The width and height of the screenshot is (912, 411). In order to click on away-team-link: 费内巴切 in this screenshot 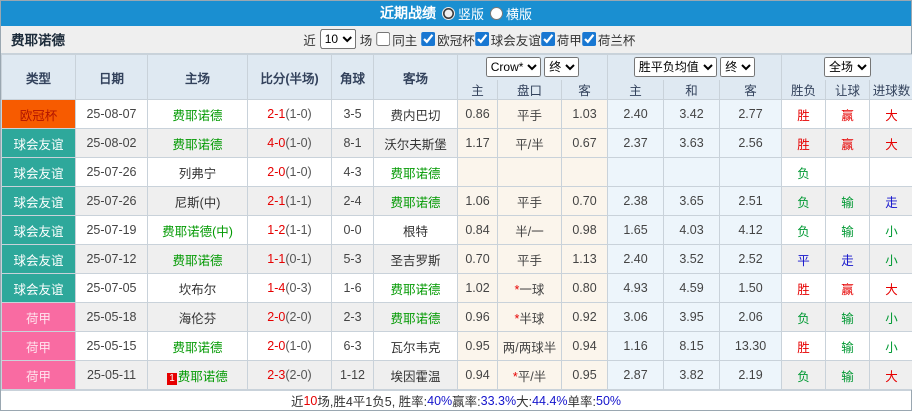, I will do `click(415, 116)`.